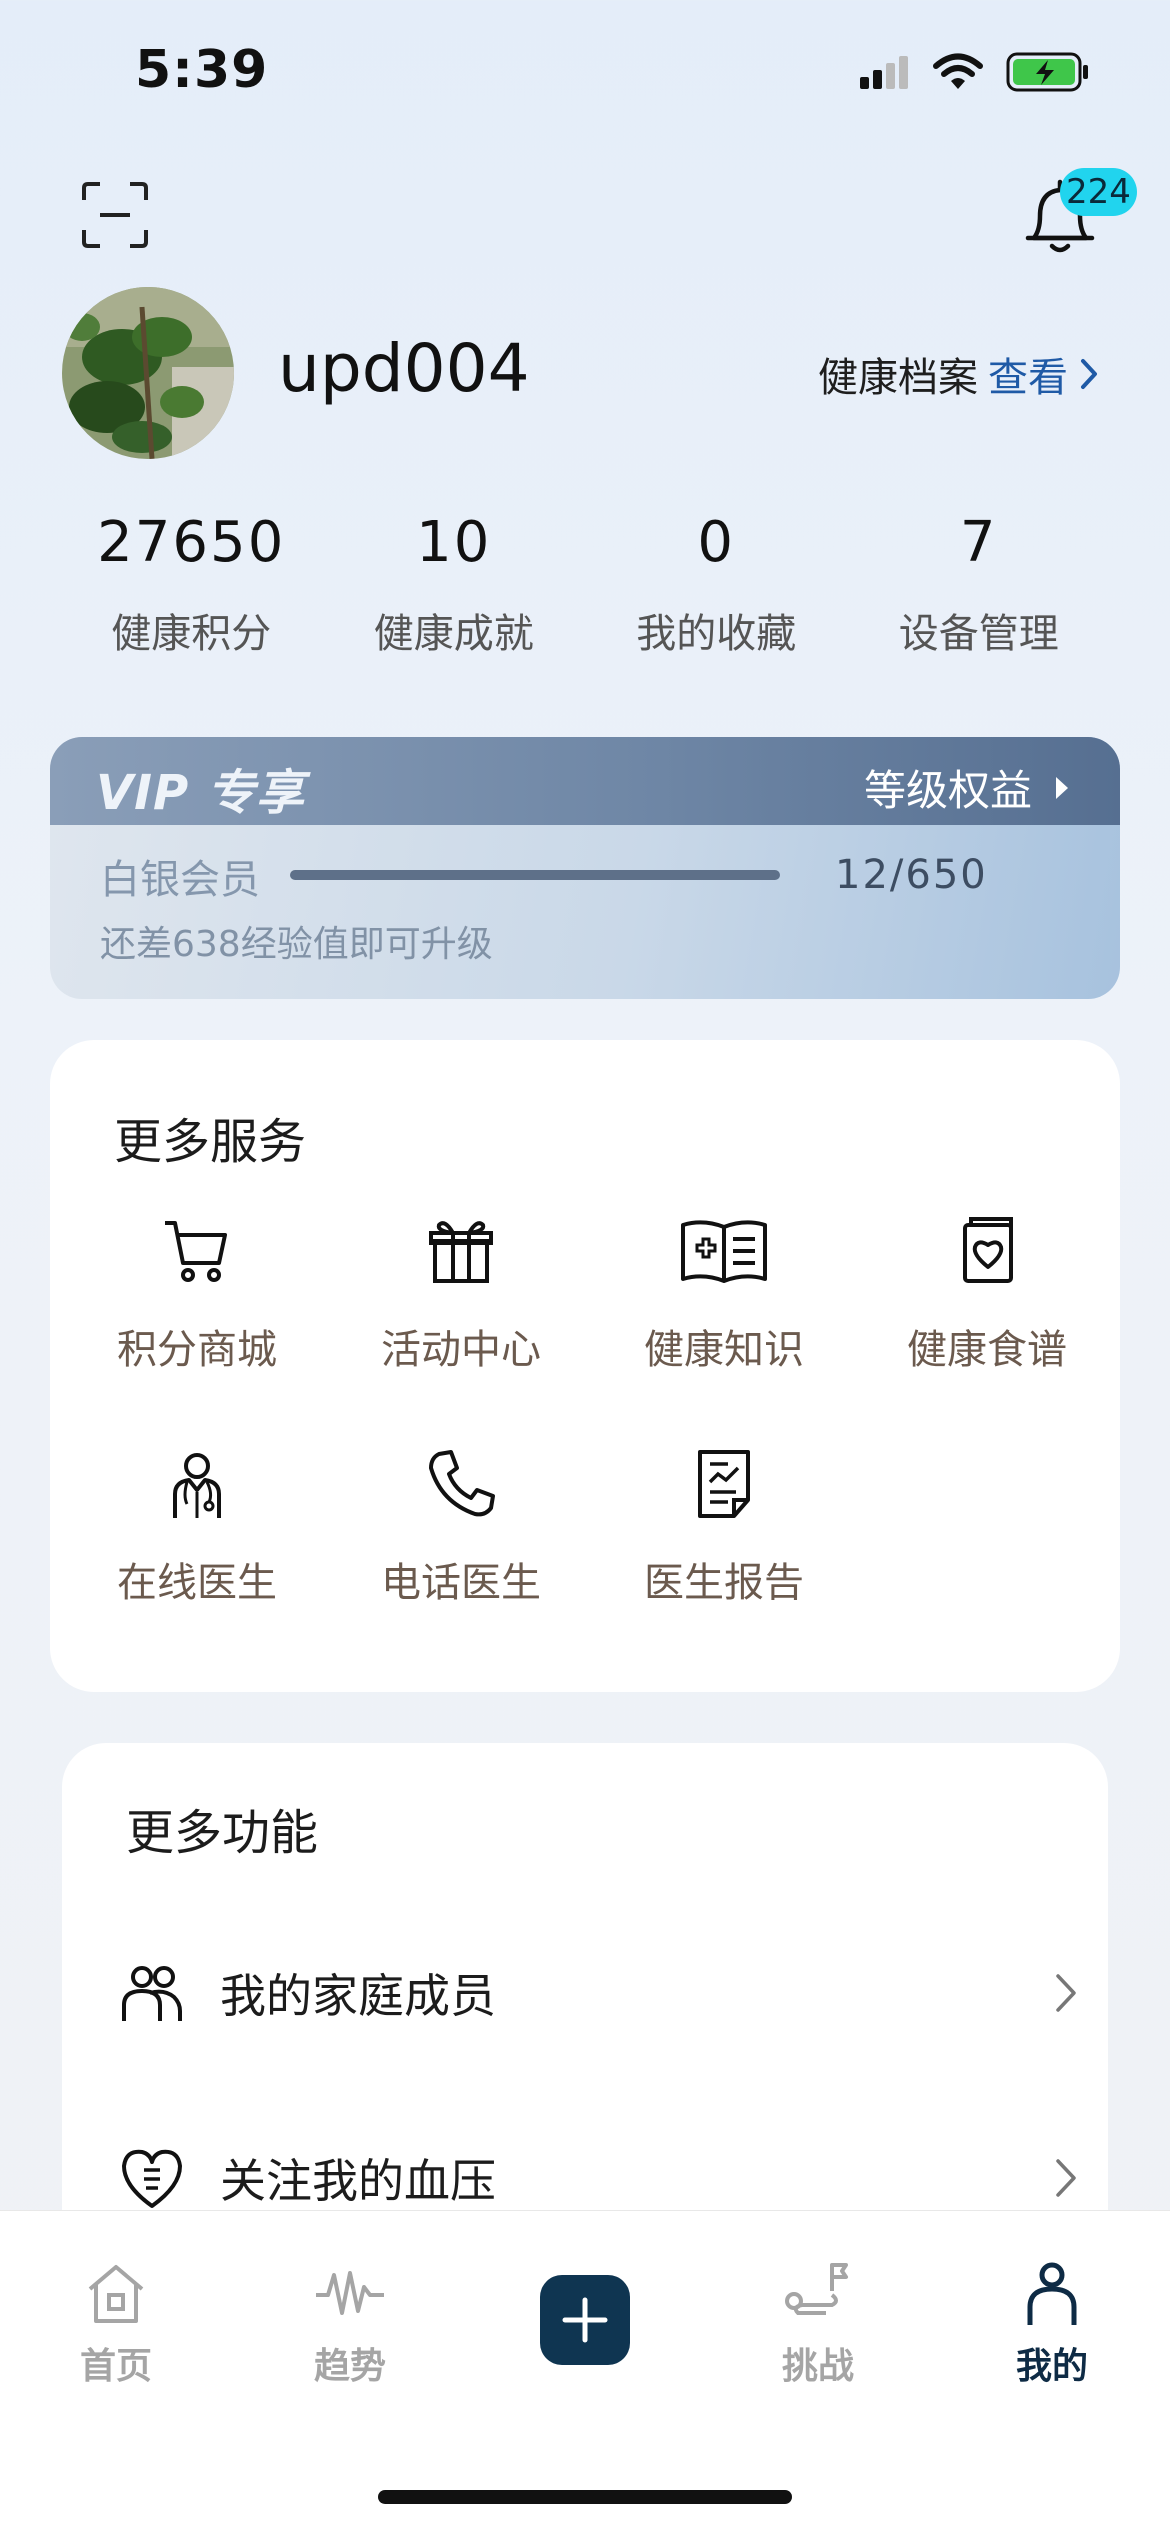 Image resolution: width=1170 pixels, height=2533 pixels. I want to click on stat-value: 10, so click(454, 542).